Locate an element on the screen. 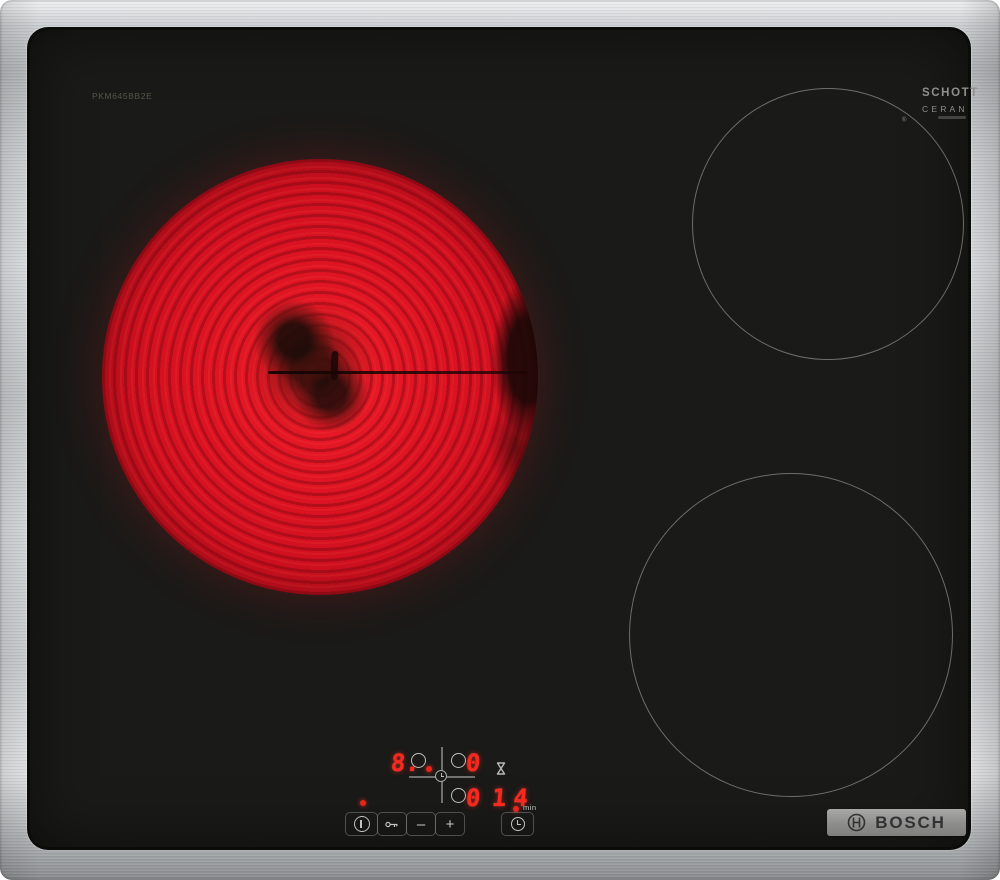 The height and width of the screenshot is (880, 1000). timer-unit-label: min is located at coordinates (530, 807).